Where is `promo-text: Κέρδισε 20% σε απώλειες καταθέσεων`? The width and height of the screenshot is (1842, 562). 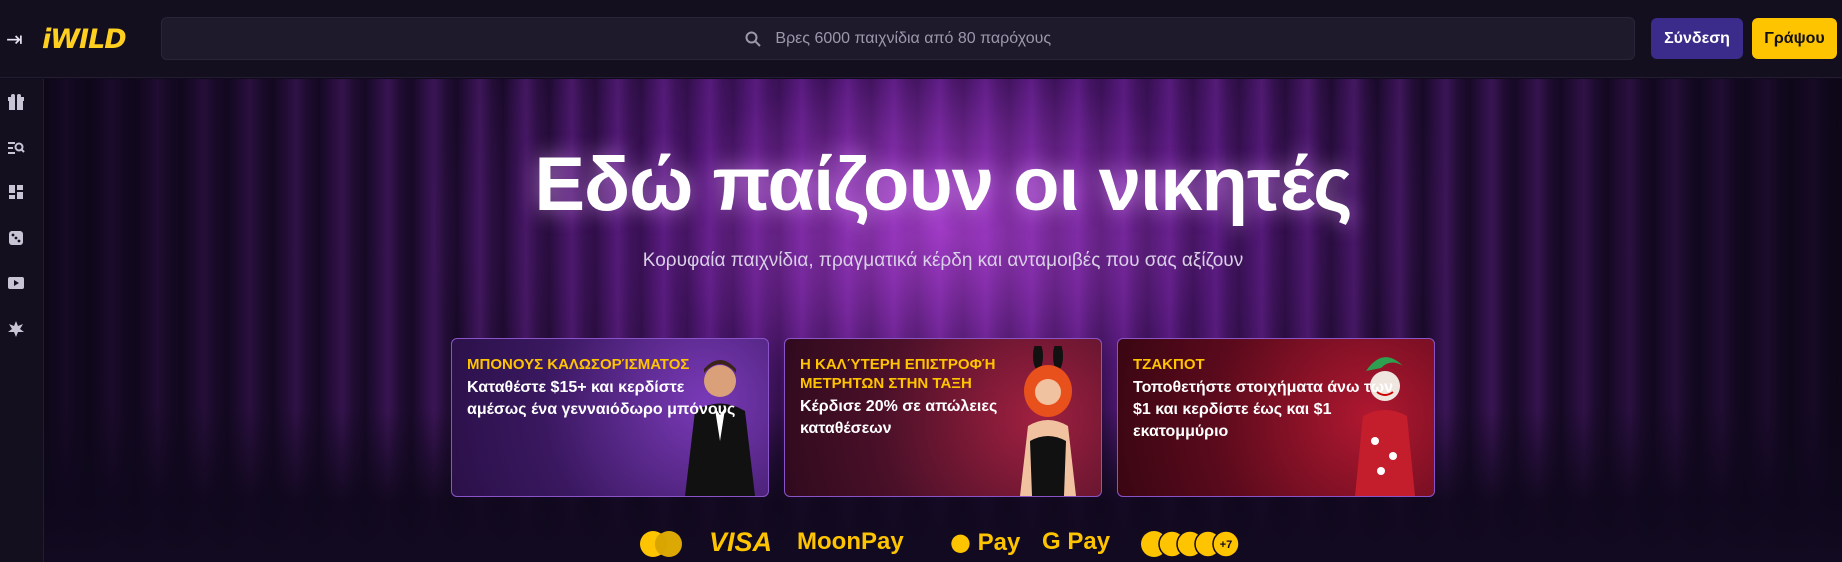
promo-text: Κέρδισε 20% σε απώλειες καταθέσεων is located at coordinates (899, 417).